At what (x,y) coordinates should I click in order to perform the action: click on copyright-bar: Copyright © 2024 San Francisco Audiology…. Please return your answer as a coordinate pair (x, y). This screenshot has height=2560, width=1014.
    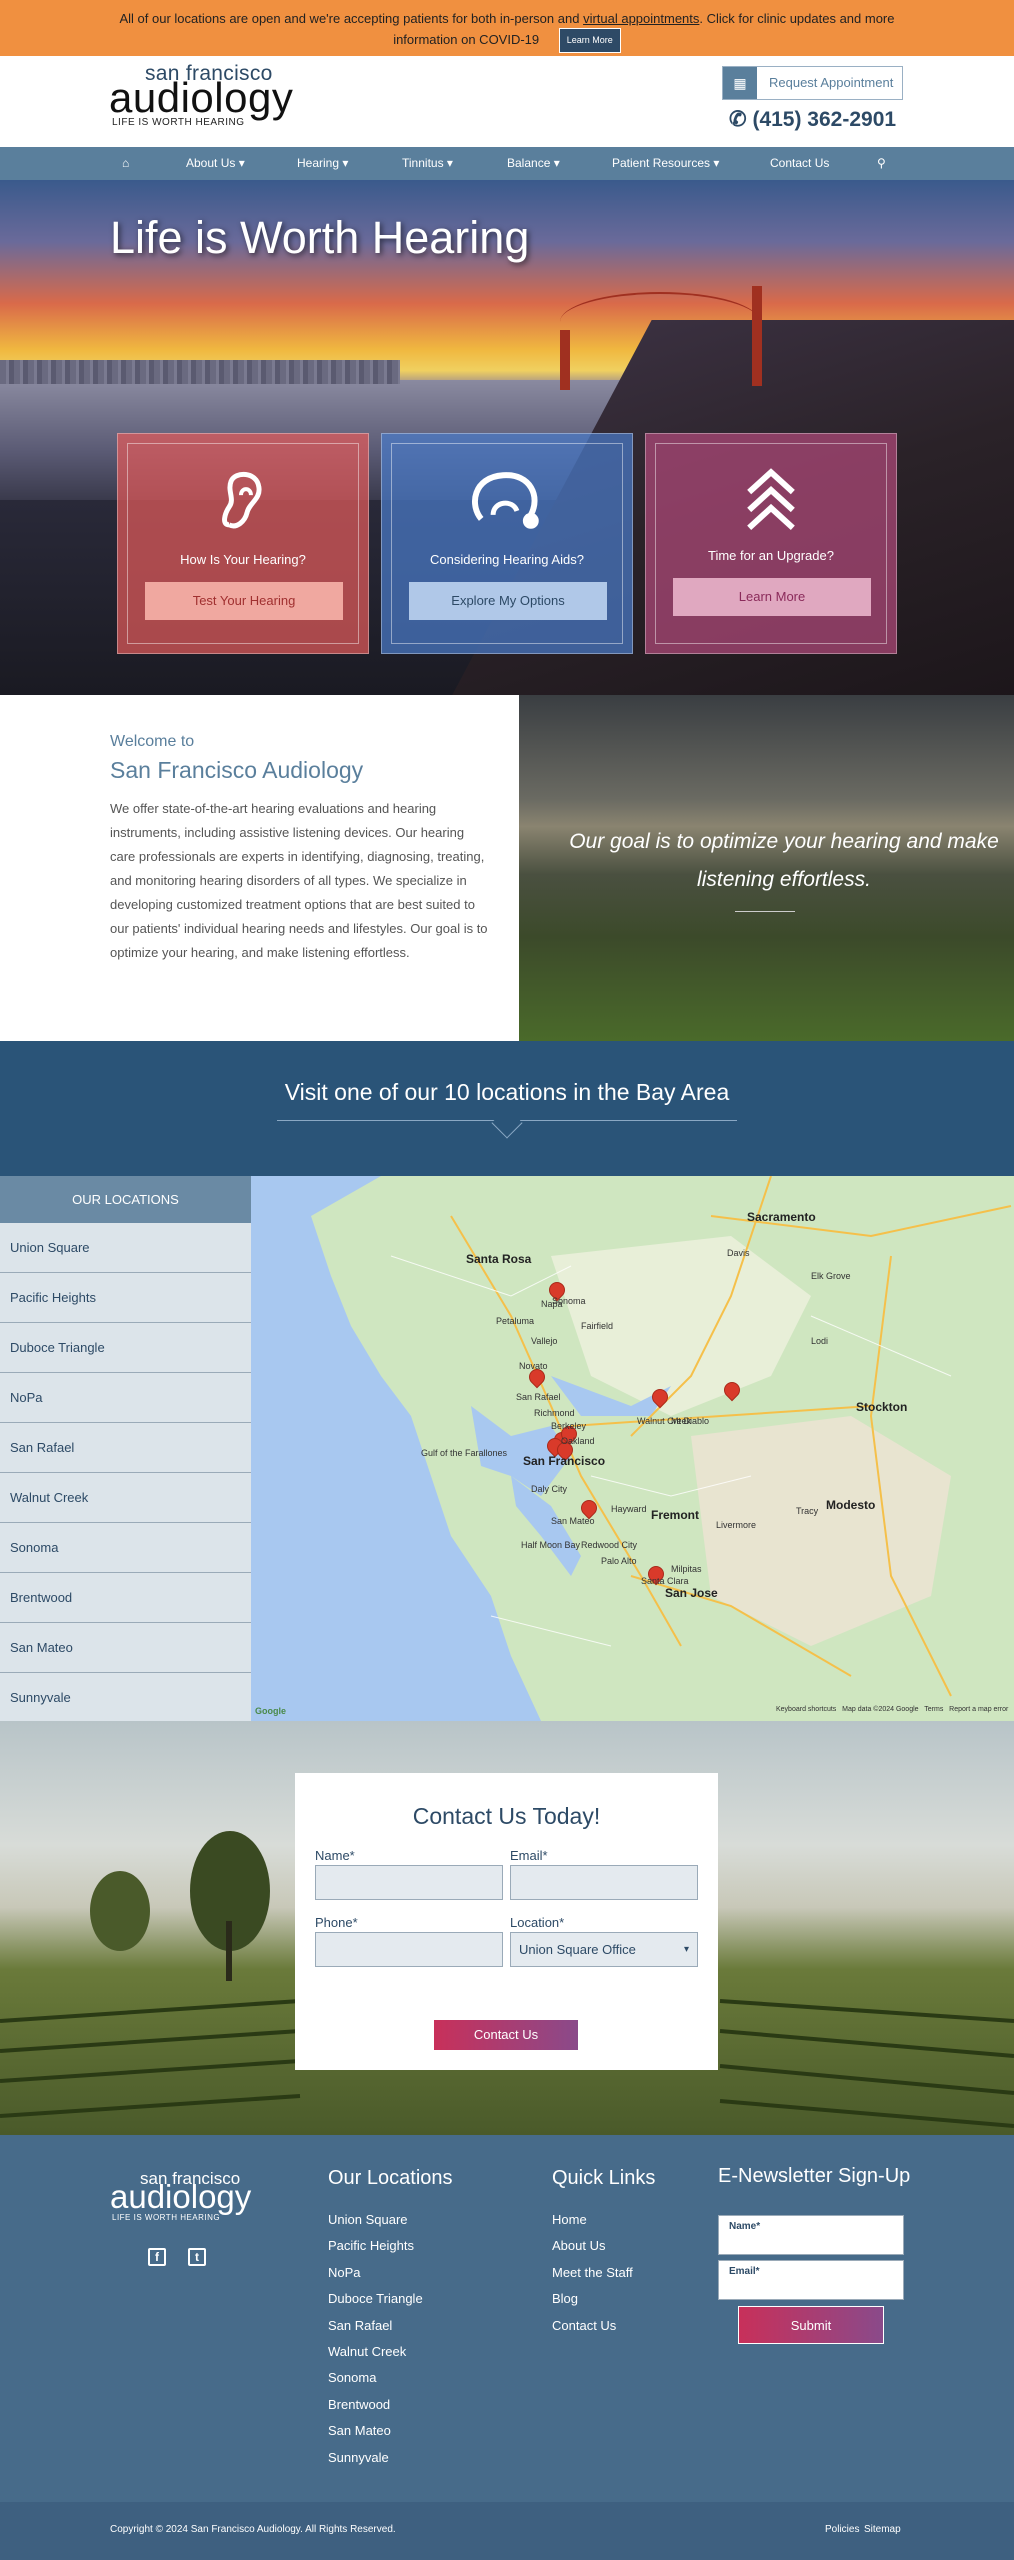
    Looking at the image, I should click on (507, 2531).